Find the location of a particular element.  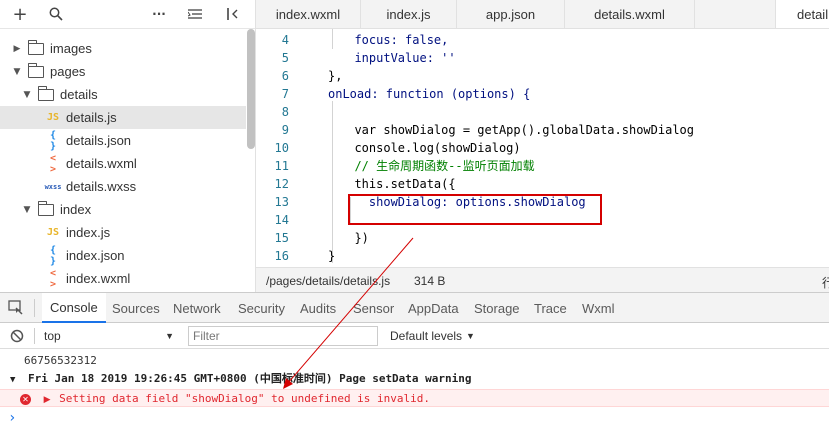

tab-label: Wxml is located at coordinates (598, 308).